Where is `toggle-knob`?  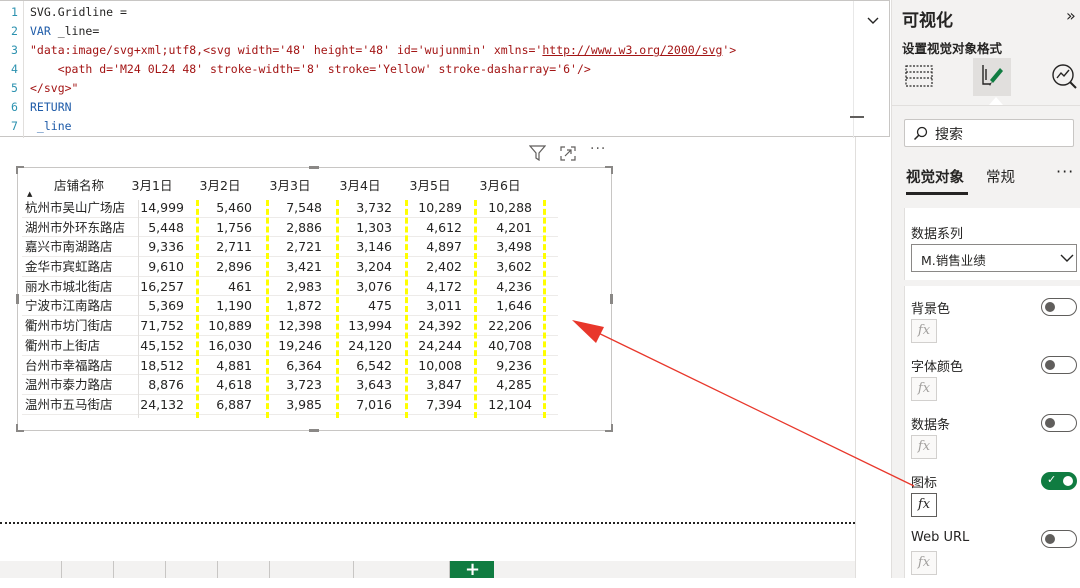
toggle-knob is located at coordinates (1068, 481).